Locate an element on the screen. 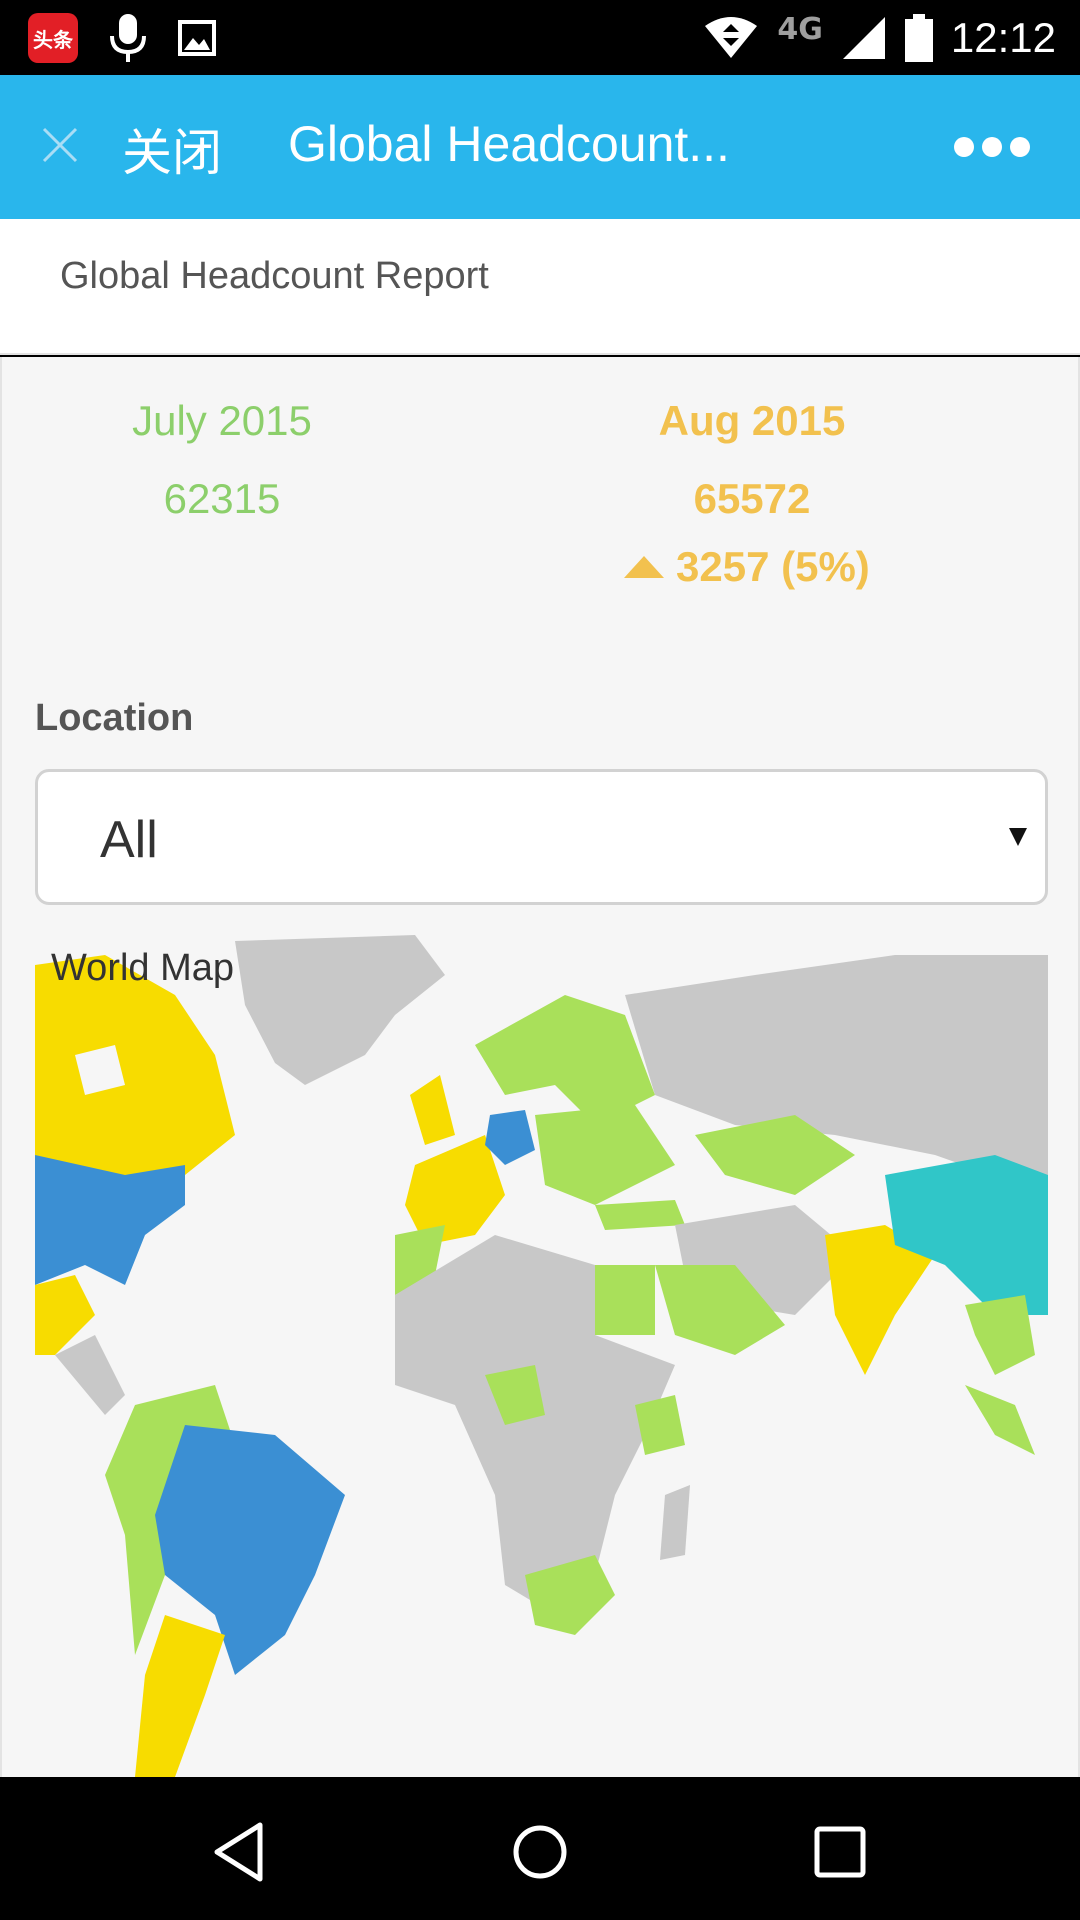 The image size is (1080, 1920). wifi-icon is located at coordinates (731, 37).